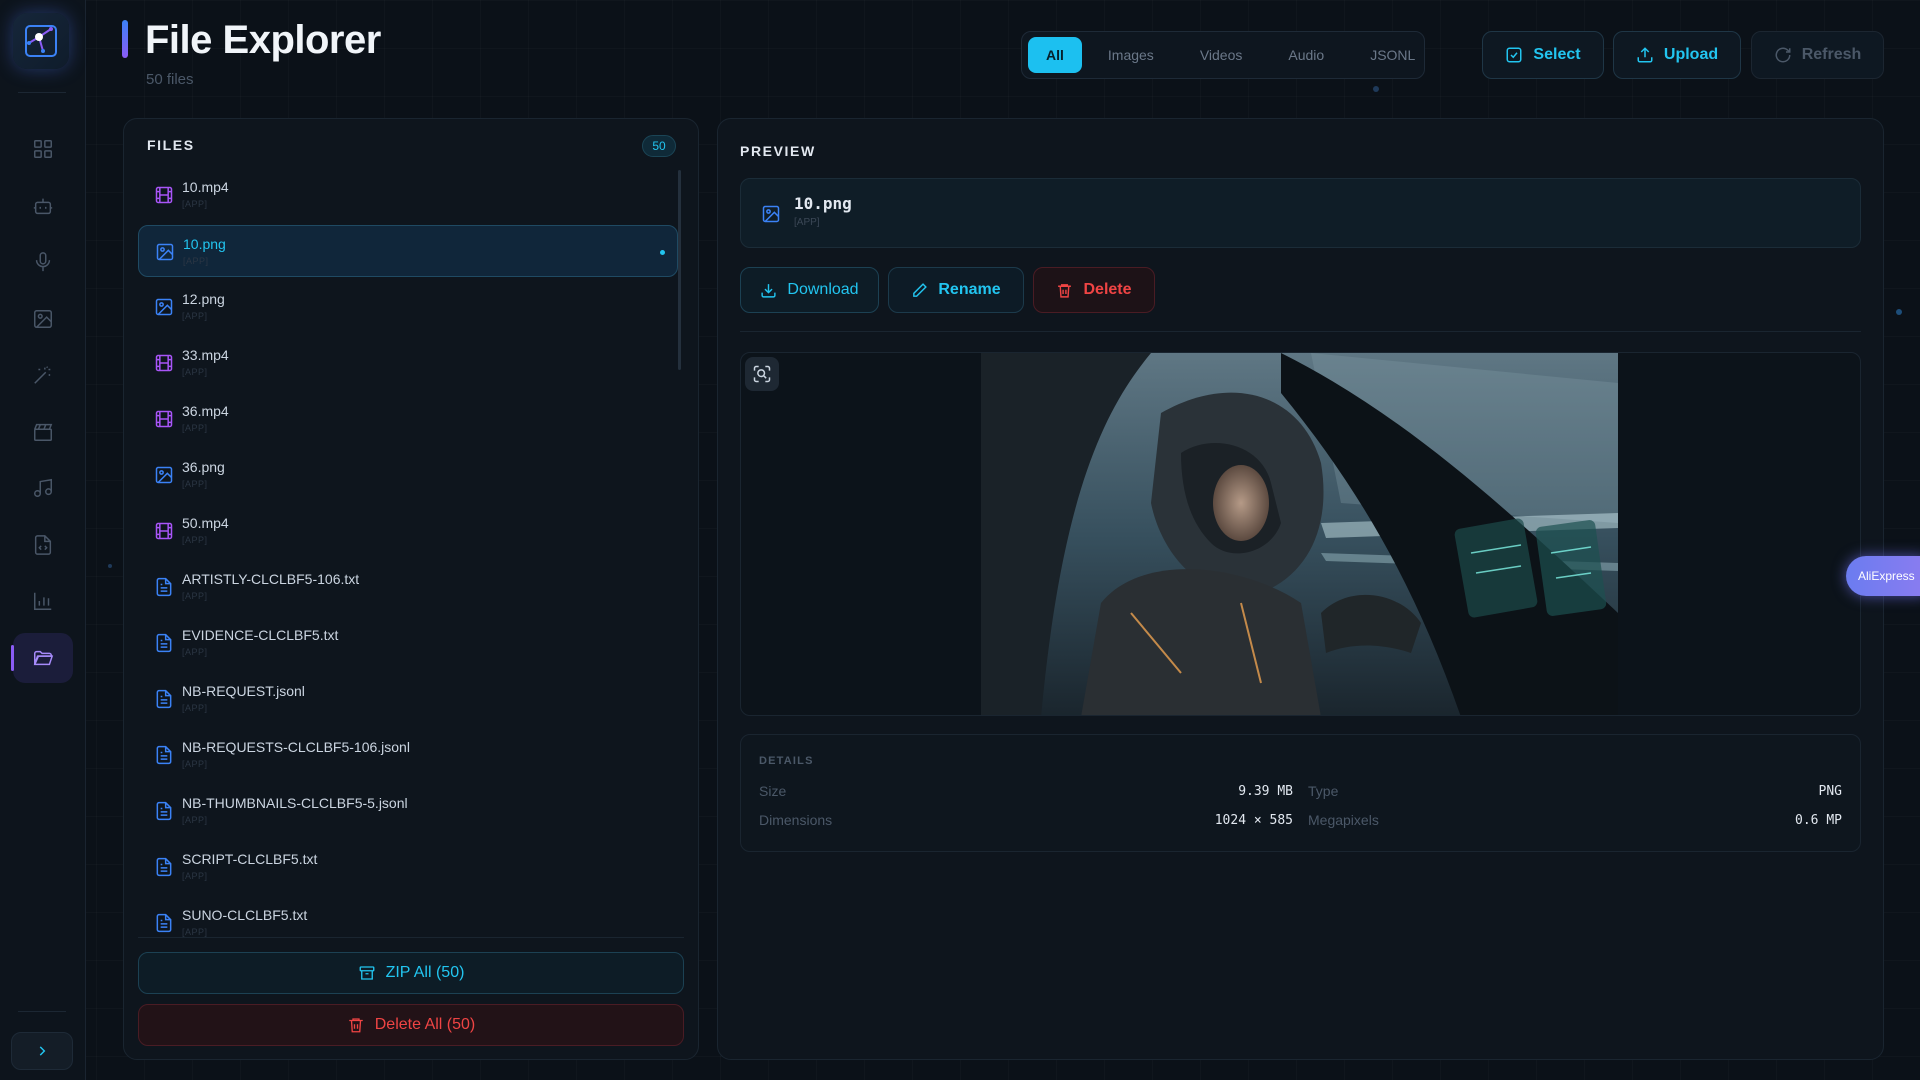 The image size is (1920, 1080). Describe the element at coordinates (296, 747) in the screenshot. I see `file-name: NB-REQUESTS-CLCLBF5-106.jsonl` at that location.